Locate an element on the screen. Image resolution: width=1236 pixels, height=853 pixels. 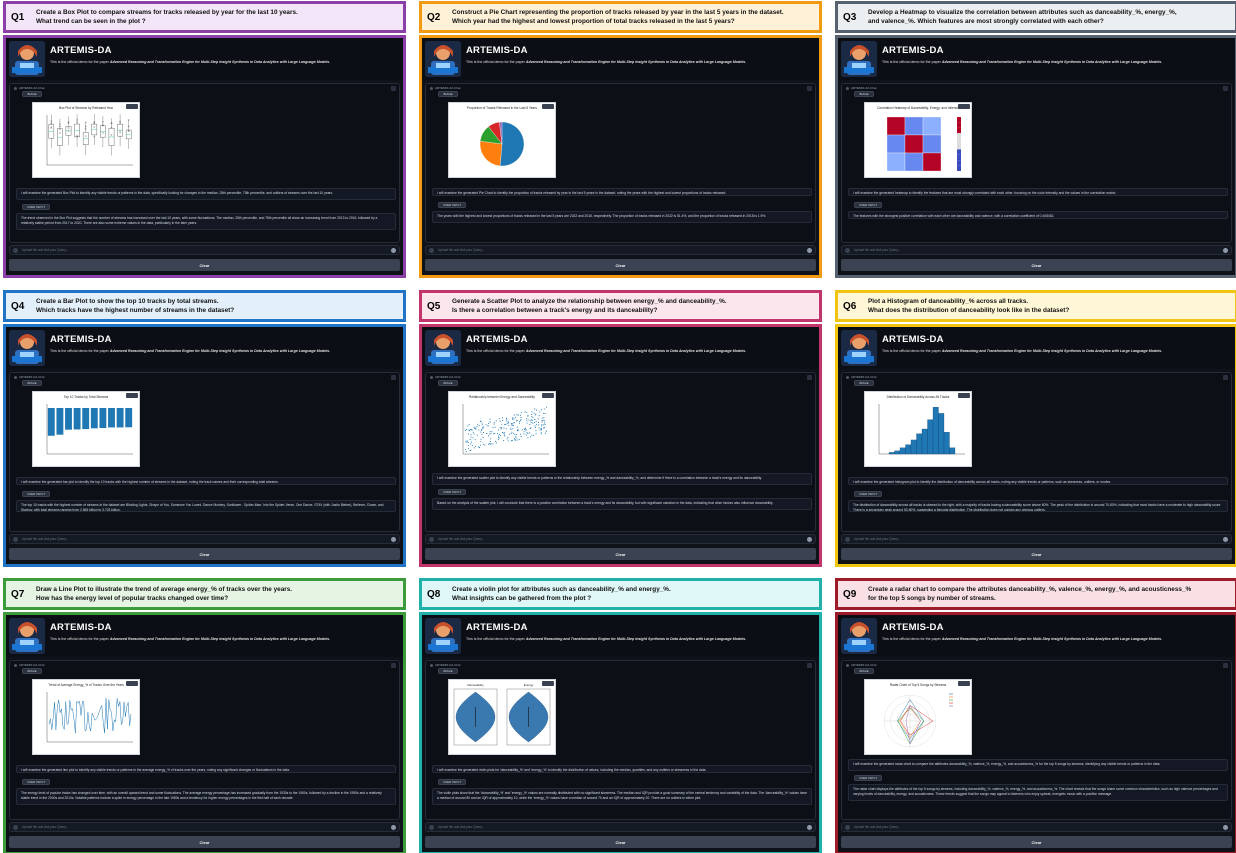
histogram-bar is located at coordinates (952, 451).